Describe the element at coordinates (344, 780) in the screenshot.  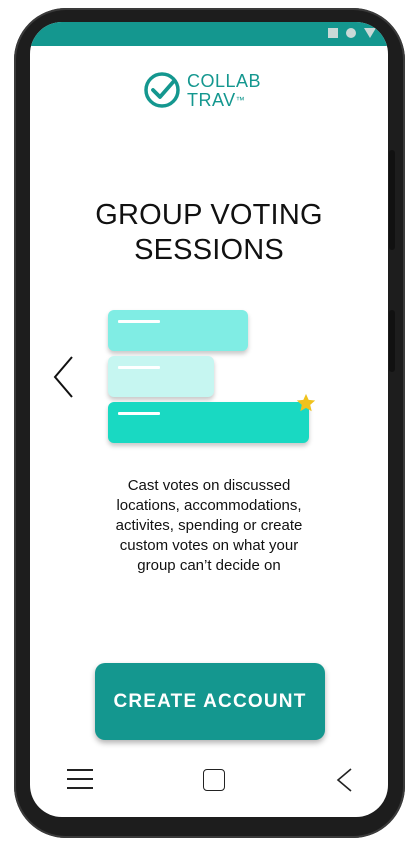
I see `back-icon` at that location.